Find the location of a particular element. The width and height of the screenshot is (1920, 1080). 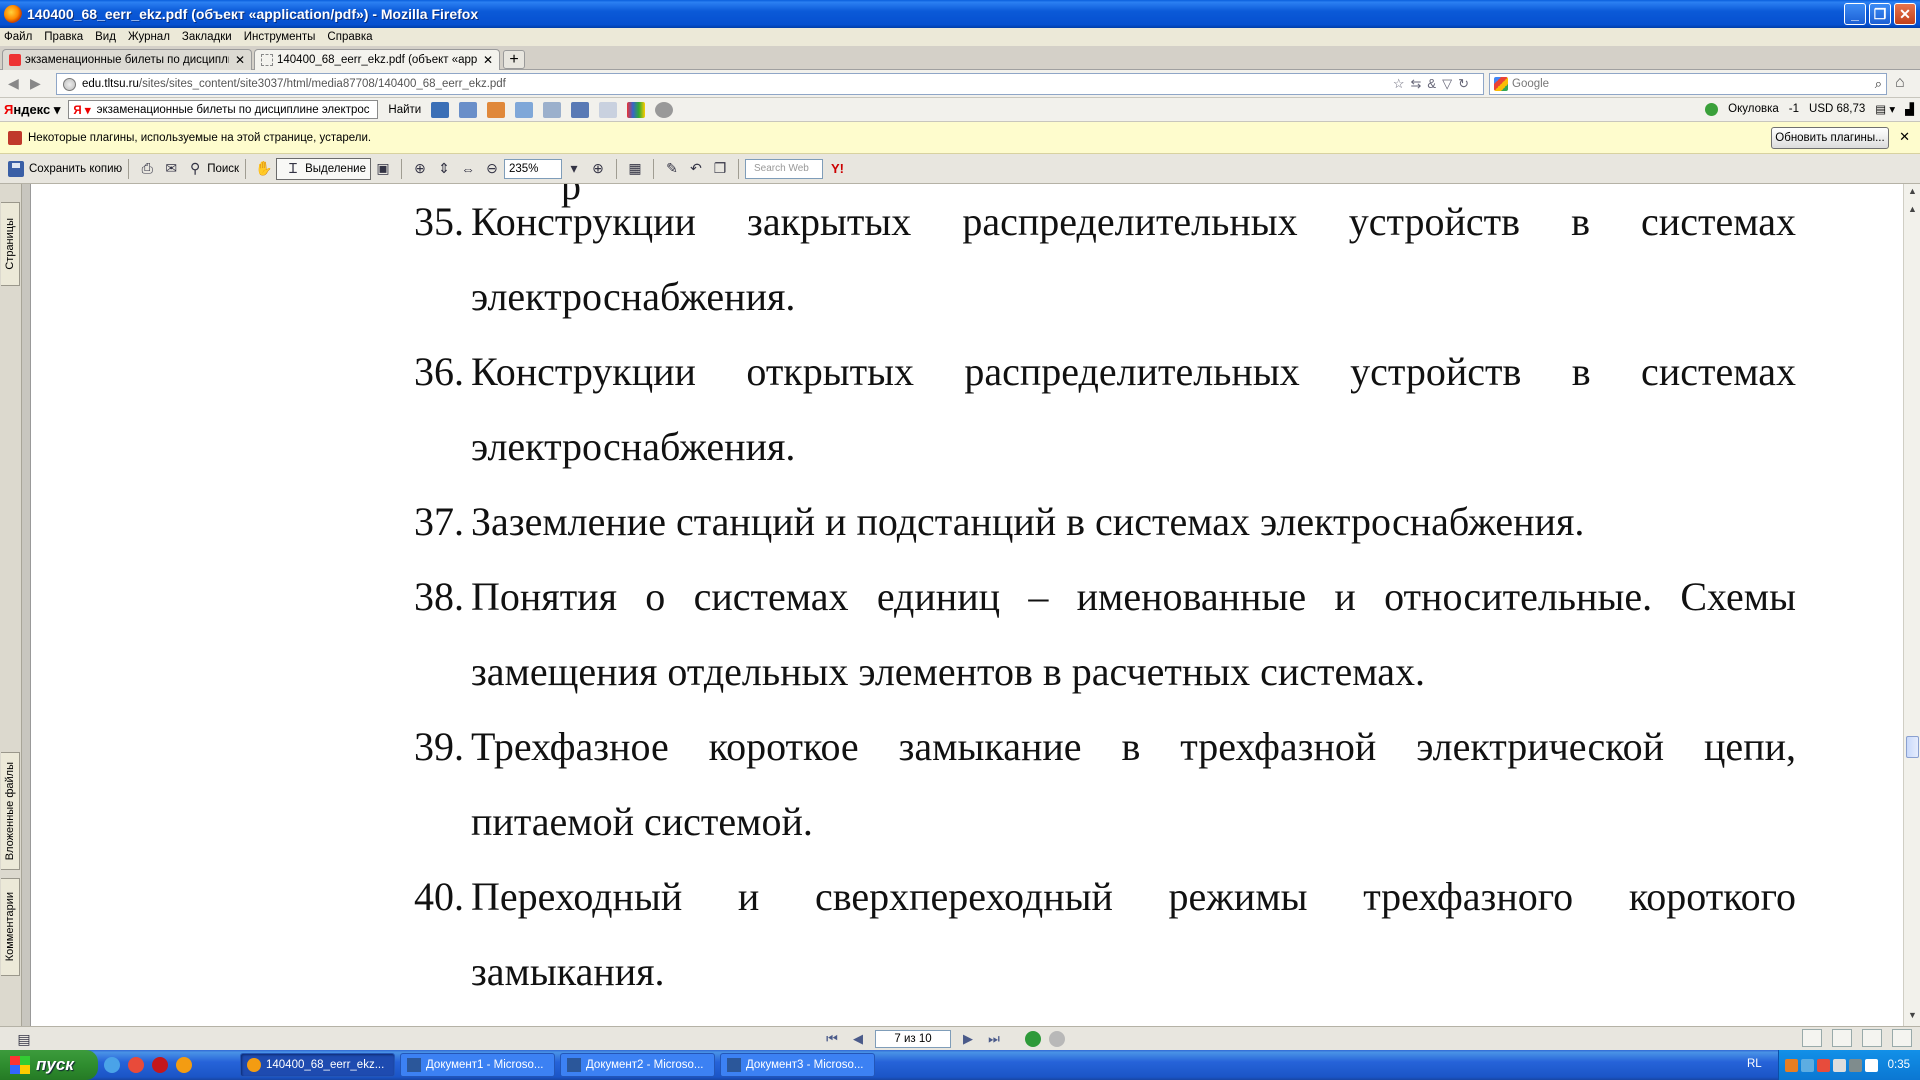

ie-icon is located at coordinates (112, 1065).